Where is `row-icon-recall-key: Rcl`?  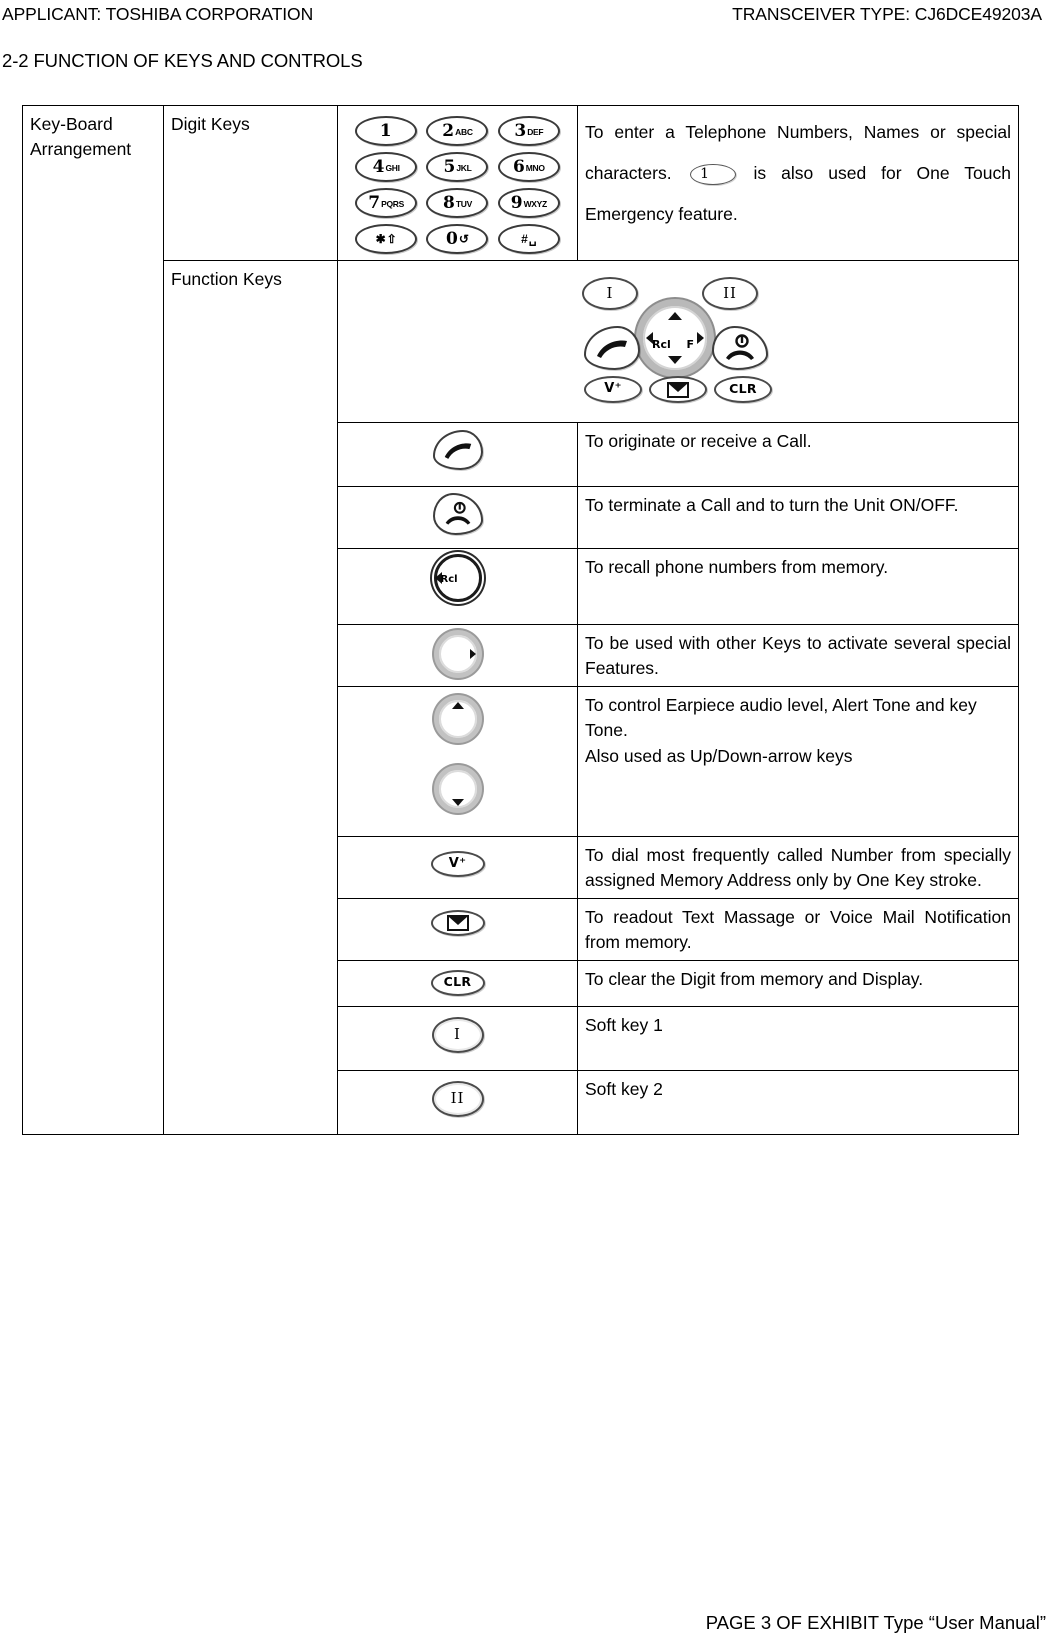 row-icon-recall-key: Rcl is located at coordinates (457, 586).